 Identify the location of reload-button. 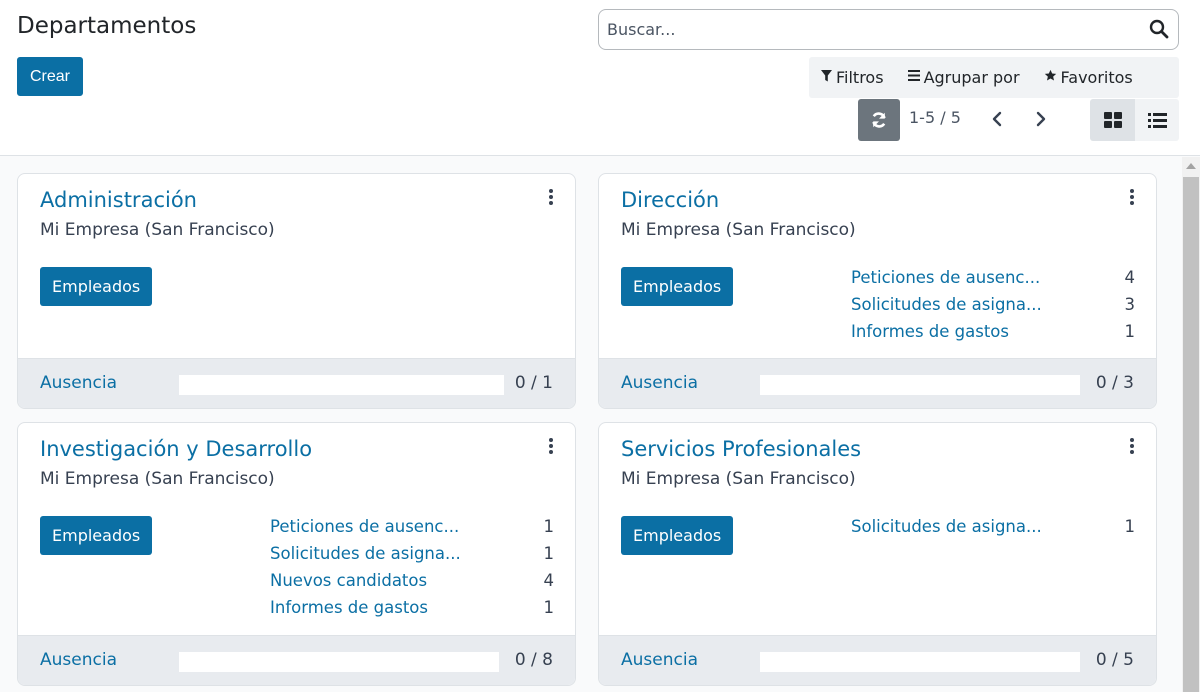
(879, 120).